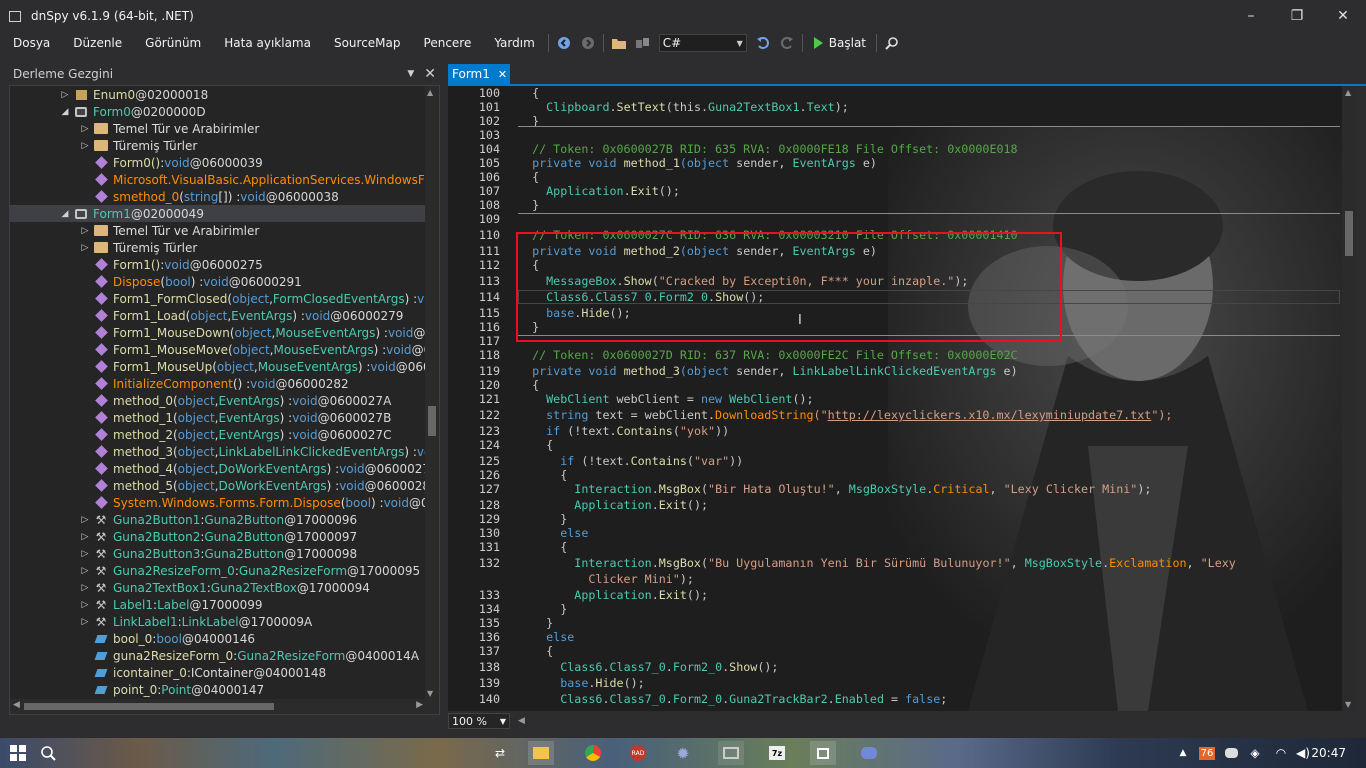 The image size is (1366, 768). I want to click on tree-node: ◢ Form1 @02000049, so click(217, 213).